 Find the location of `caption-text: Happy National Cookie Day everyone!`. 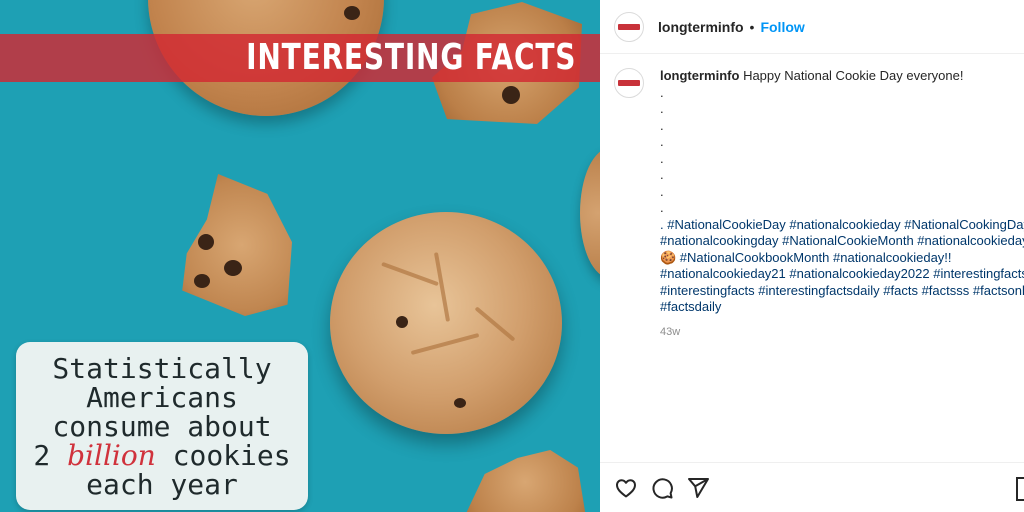

caption-text: Happy National Cookie Day everyone! is located at coordinates (853, 75).